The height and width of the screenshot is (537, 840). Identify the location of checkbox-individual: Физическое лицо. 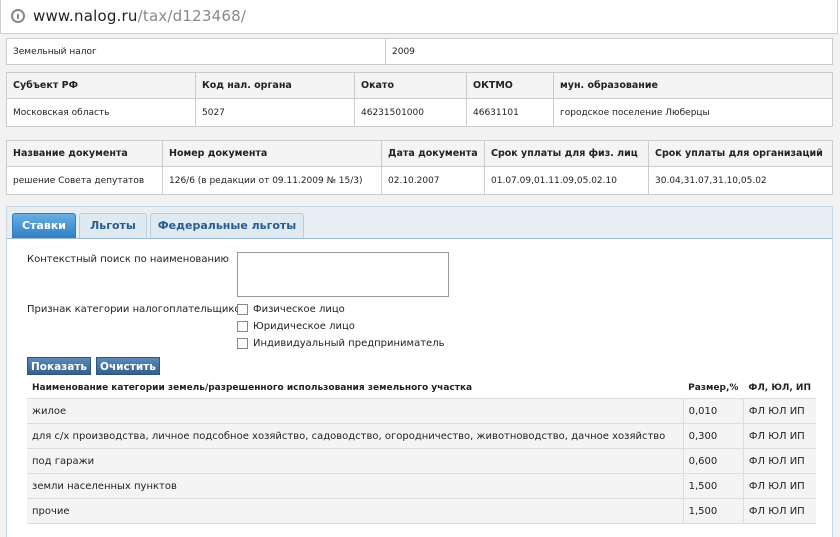
(291, 309).